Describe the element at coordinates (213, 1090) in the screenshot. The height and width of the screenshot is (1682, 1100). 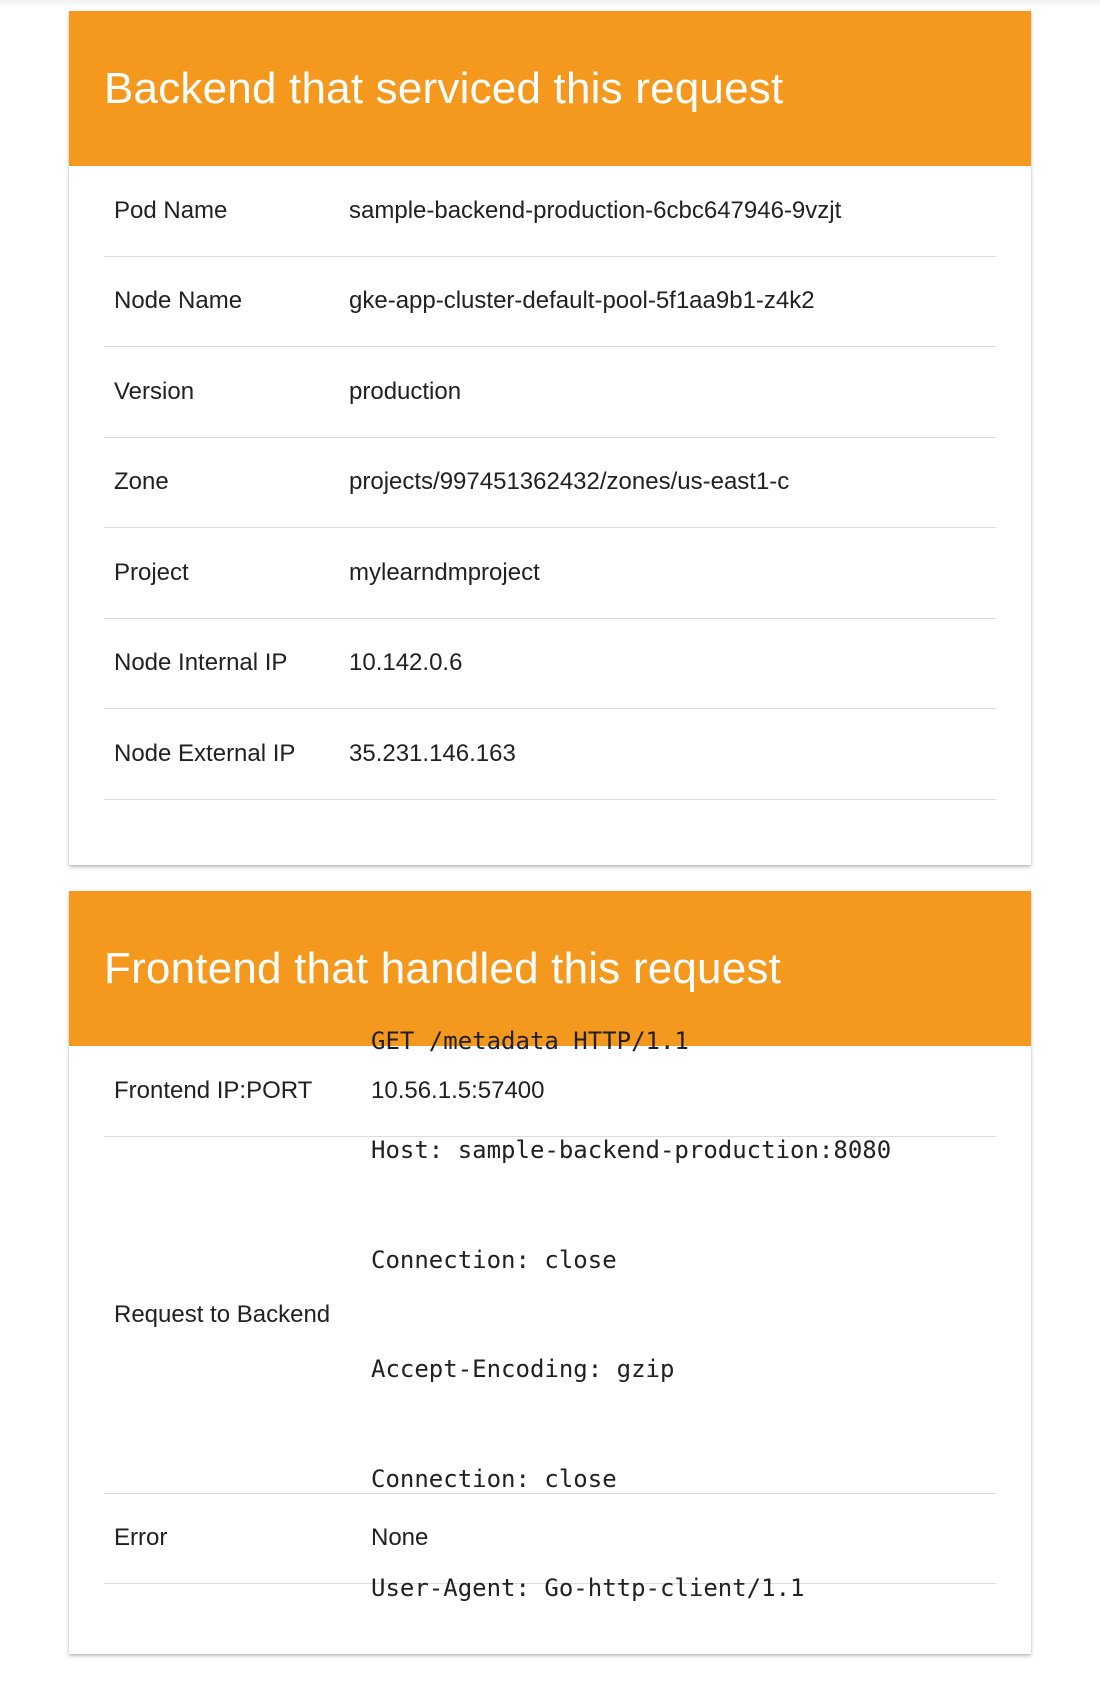
I see `frontend-ip-port-label: Frontend IP:PORT` at that location.